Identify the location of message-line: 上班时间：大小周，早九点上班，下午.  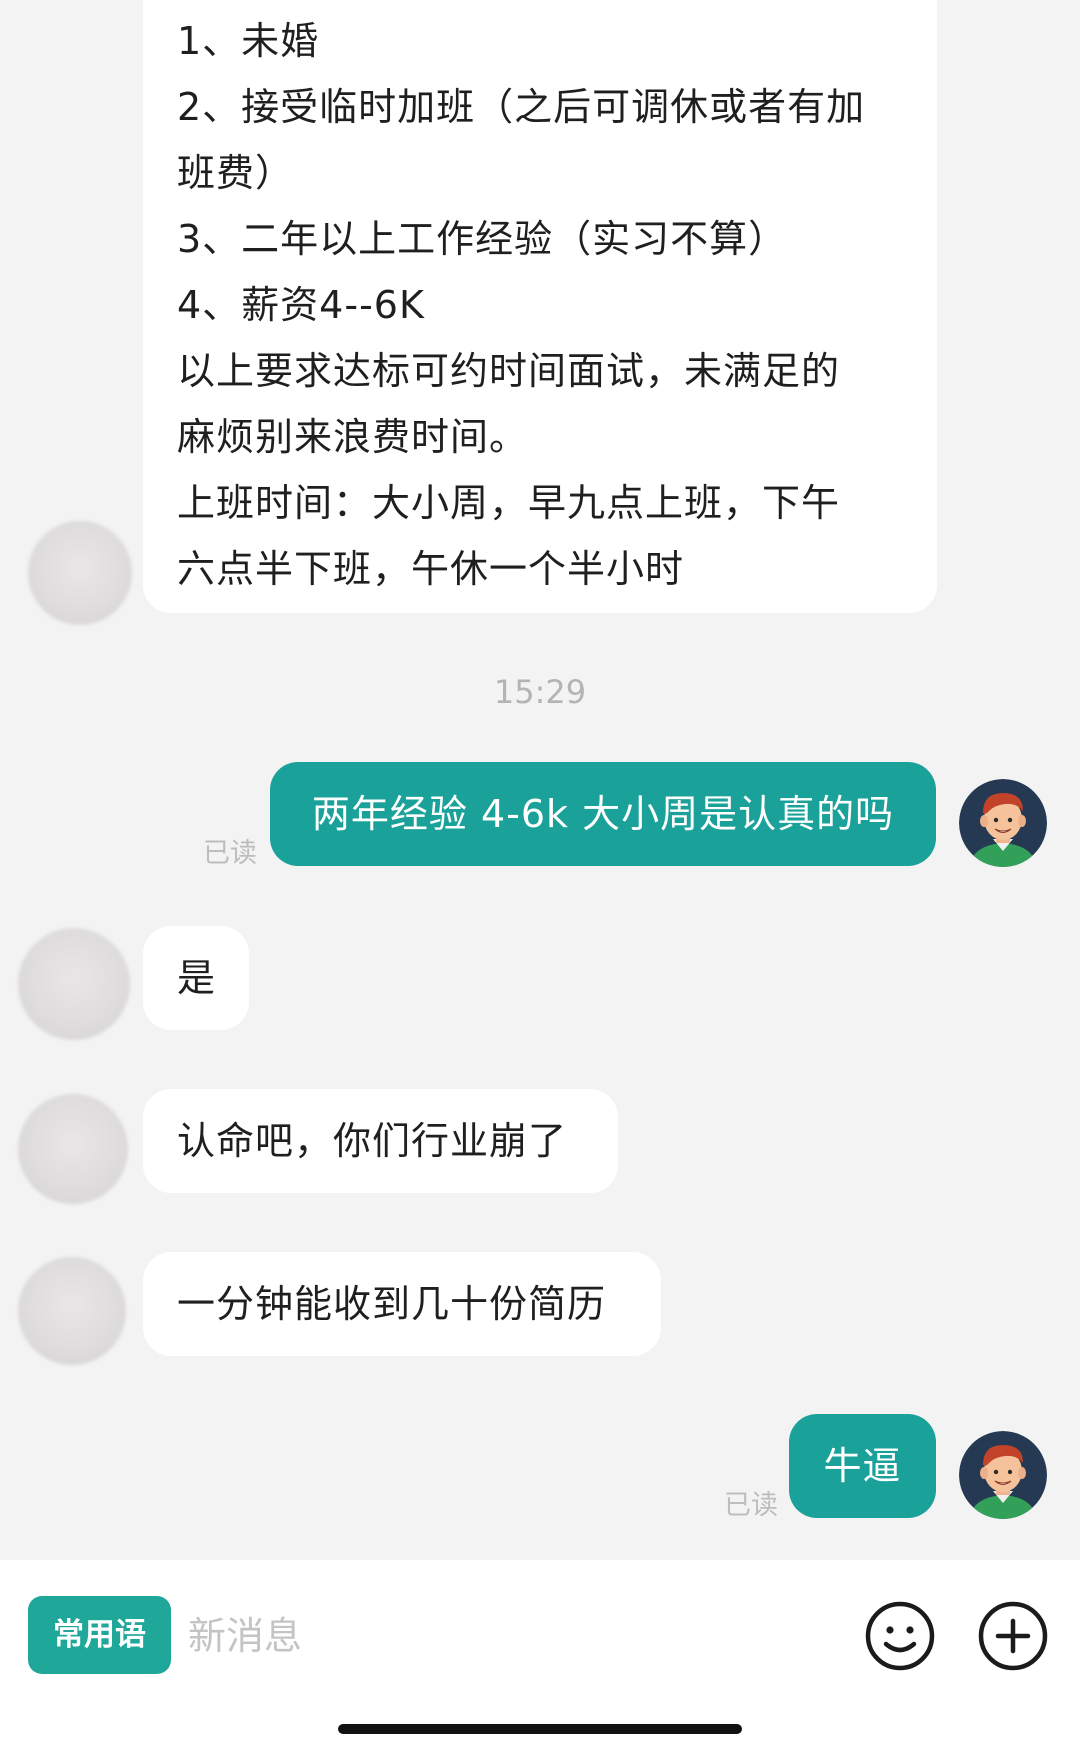
(509, 503).